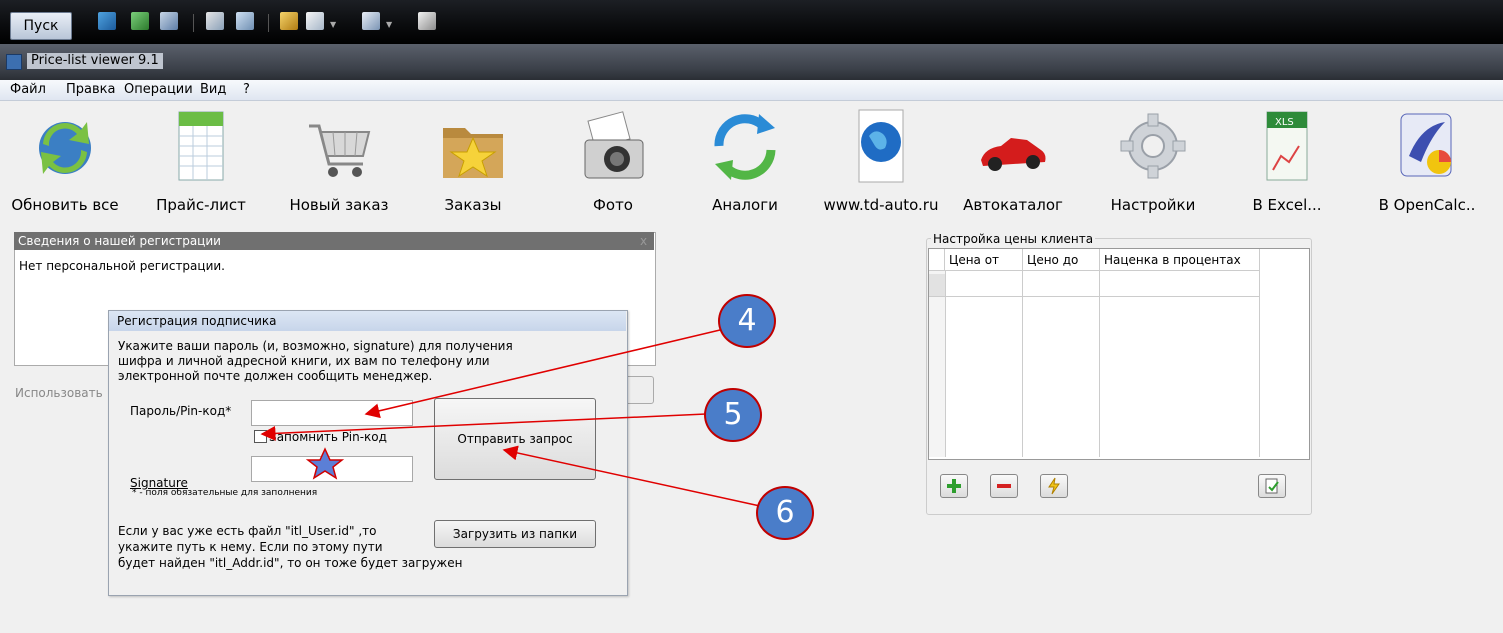 This screenshot has height=633, width=1503. Describe the element at coordinates (325, 463) in the screenshot. I see `star-marker-icon` at that location.